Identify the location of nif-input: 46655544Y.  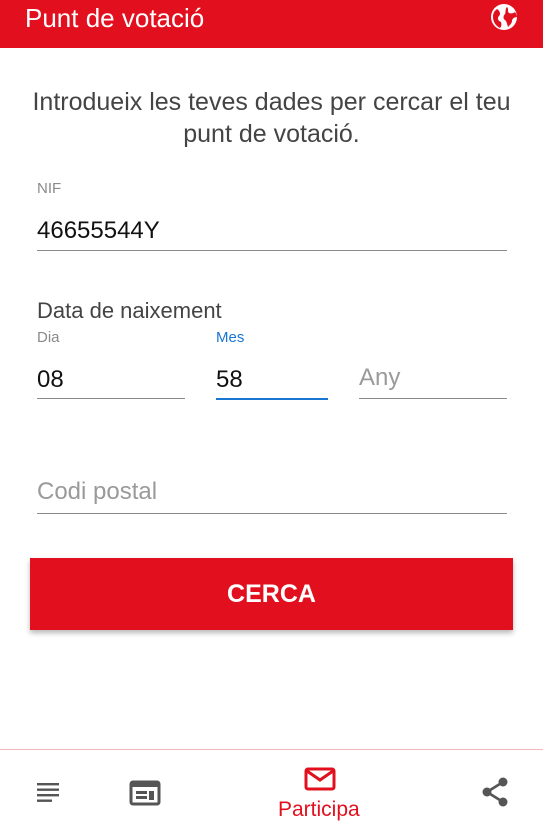
(98, 231).